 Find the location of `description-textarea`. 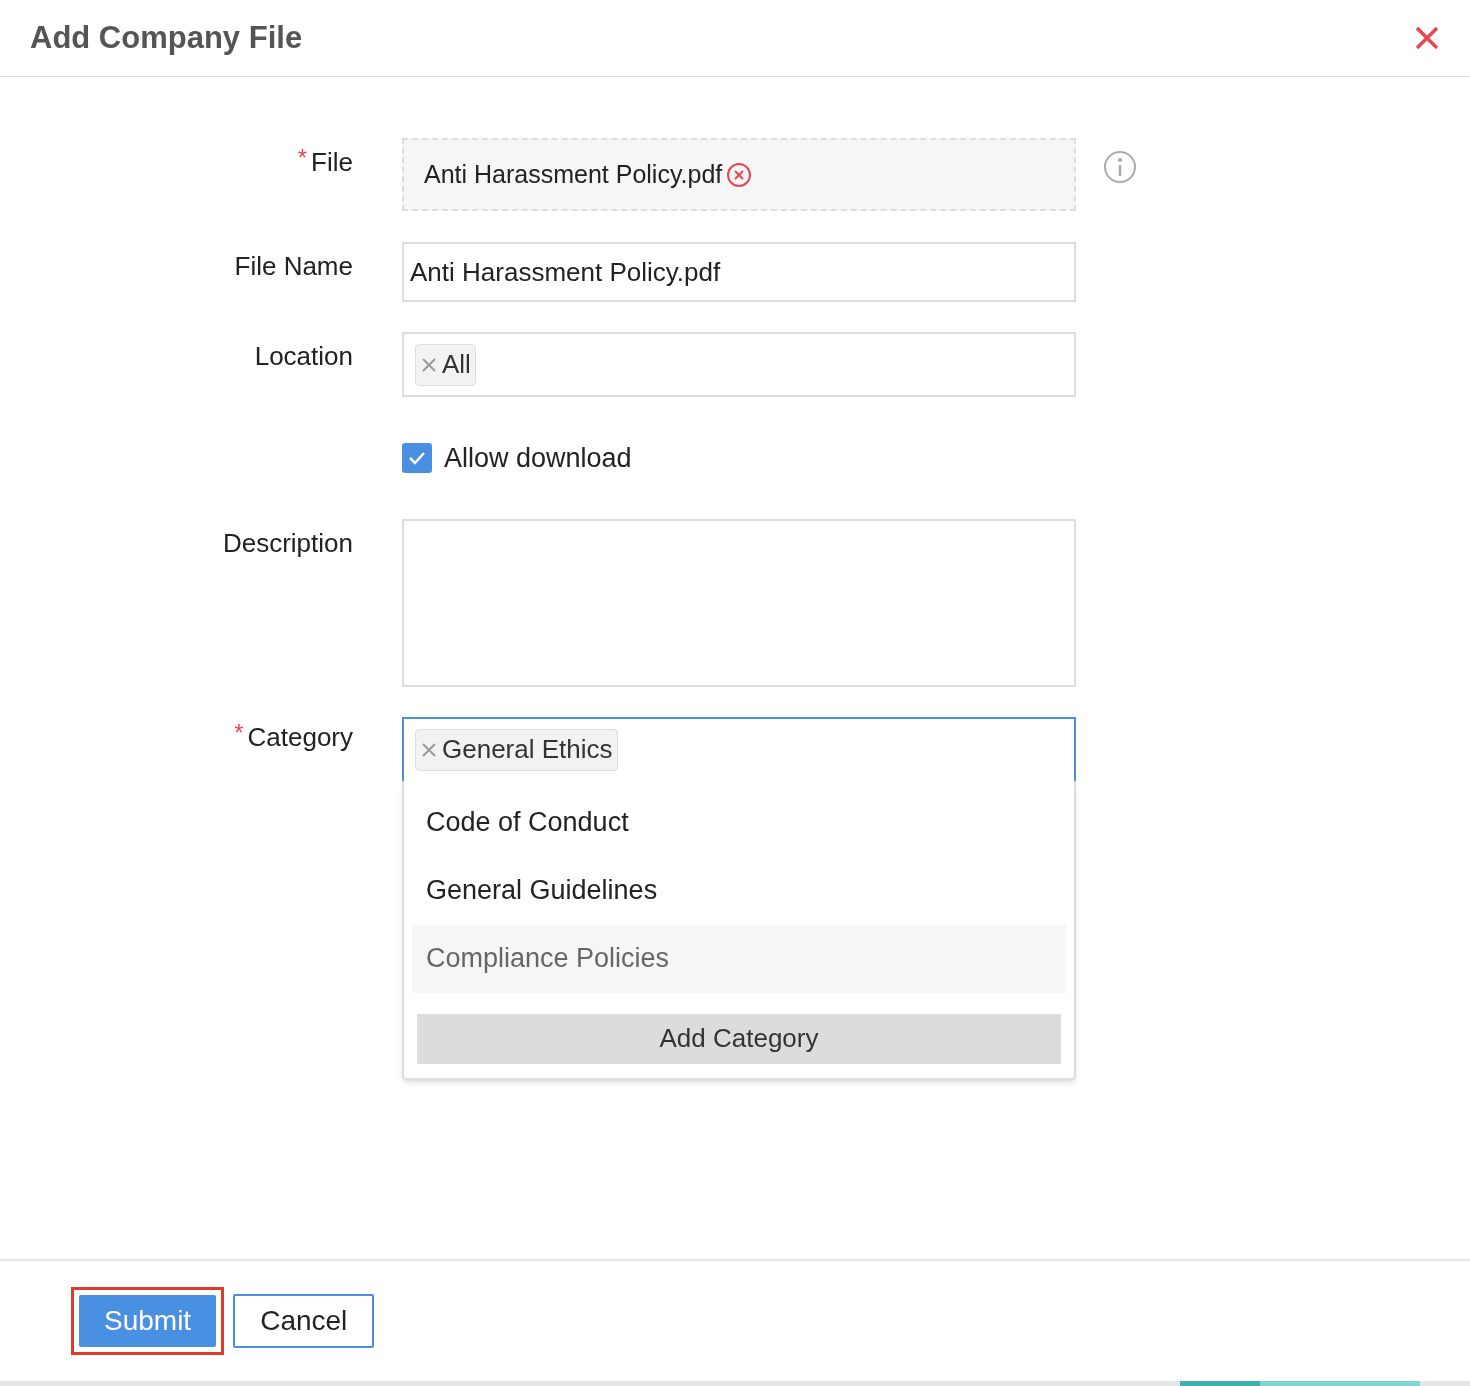

description-textarea is located at coordinates (739, 602).